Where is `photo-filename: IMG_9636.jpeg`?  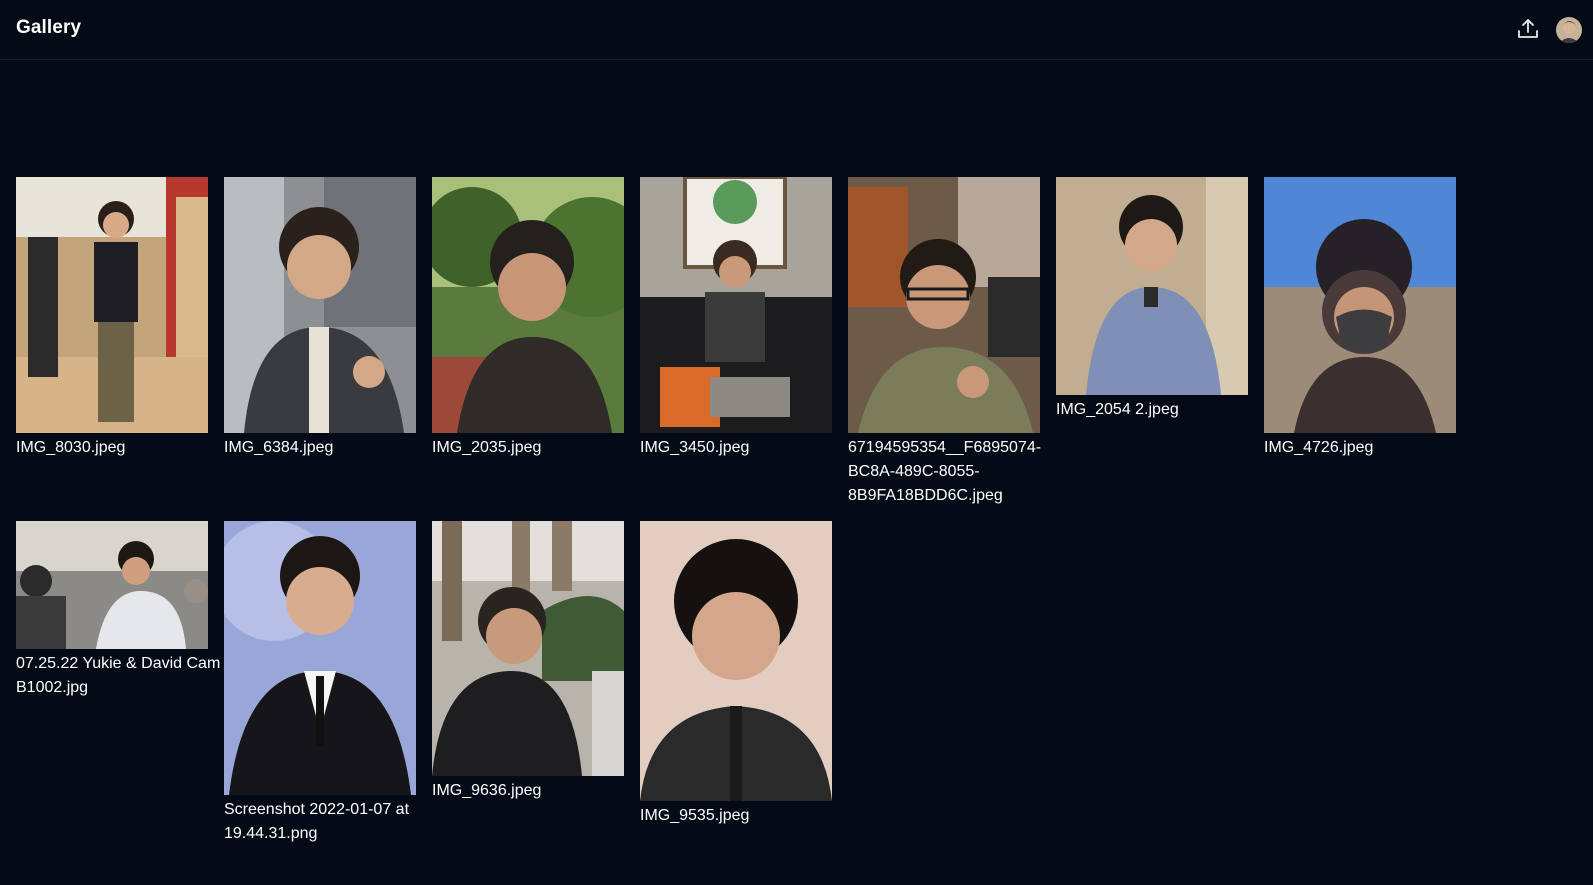 photo-filename: IMG_9636.jpeg is located at coordinates (487, 790).